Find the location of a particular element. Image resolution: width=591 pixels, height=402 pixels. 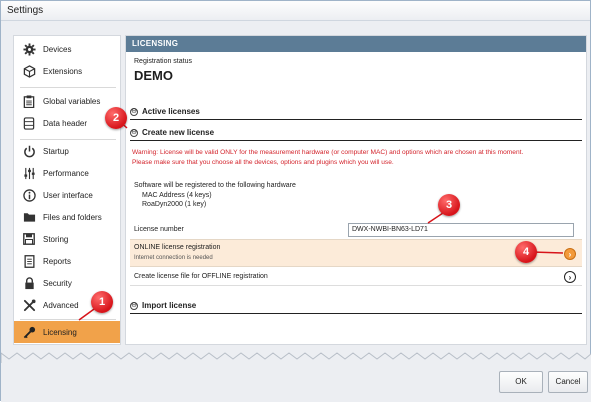

annotation-marker: 4 is located at coordinates (526, 252).